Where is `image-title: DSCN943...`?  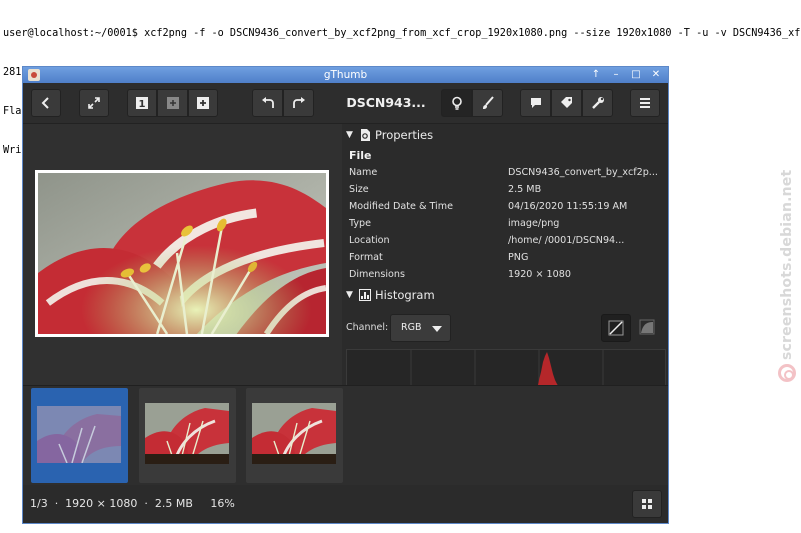
image-title: DSCN943... is located at coordinates (386, 102).